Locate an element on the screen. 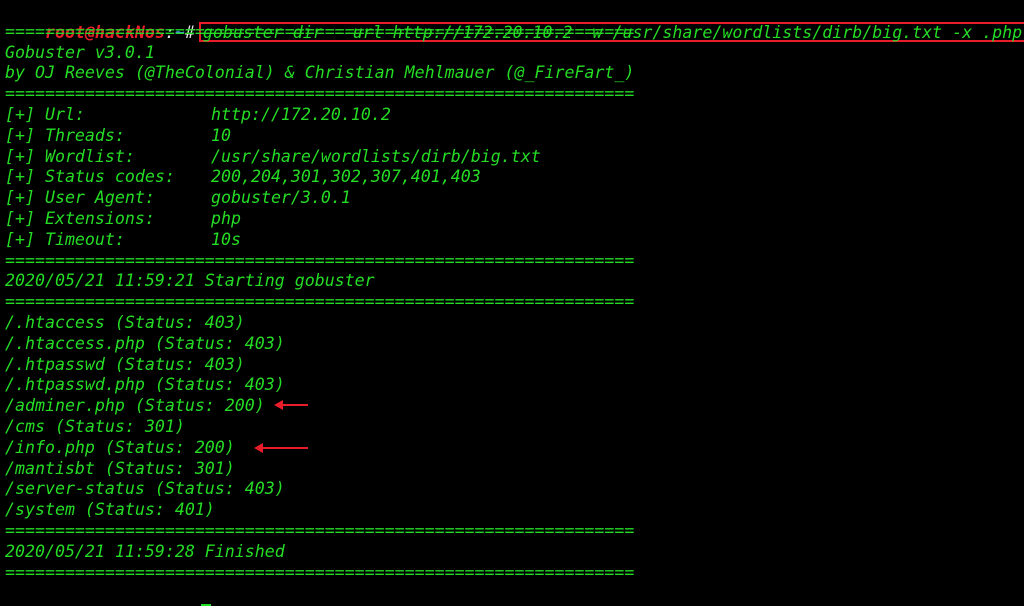 The height and width of the screenshot is (606, 1024). result-line: /system (Status: 401) is located at coordinates (110, 510).